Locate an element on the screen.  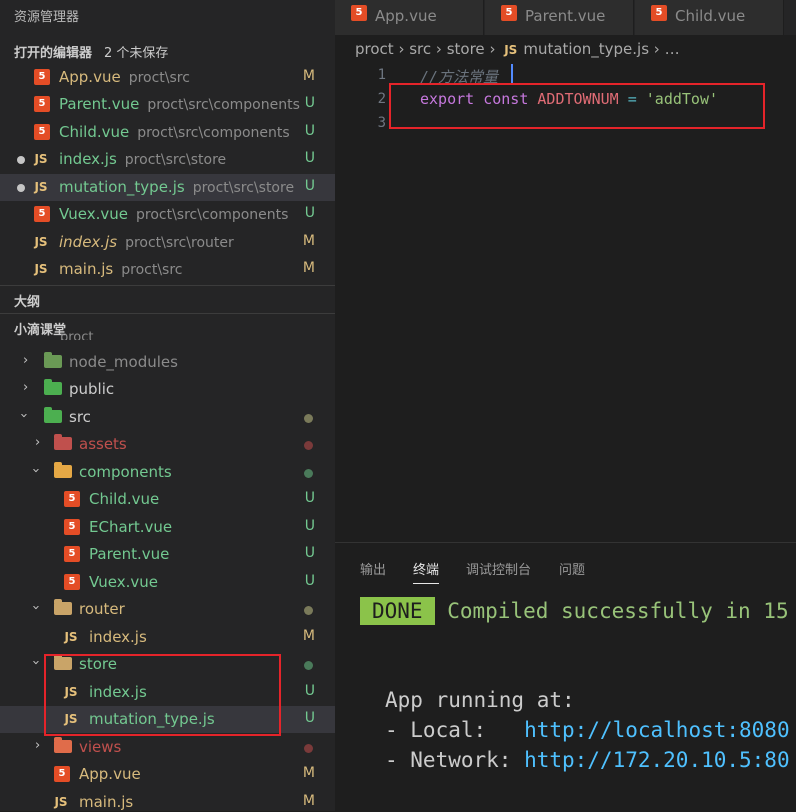
tree-file: JS main.js M is located at coordinates (167, 800).